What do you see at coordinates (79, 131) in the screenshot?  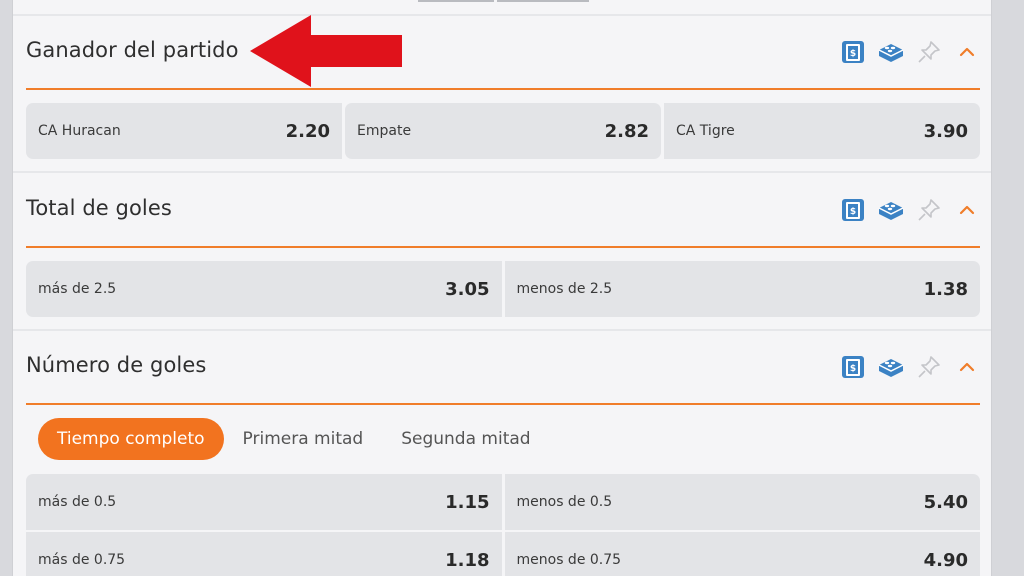 I see `outcome-label: CA Huracan` at bounding box center [79, 131].